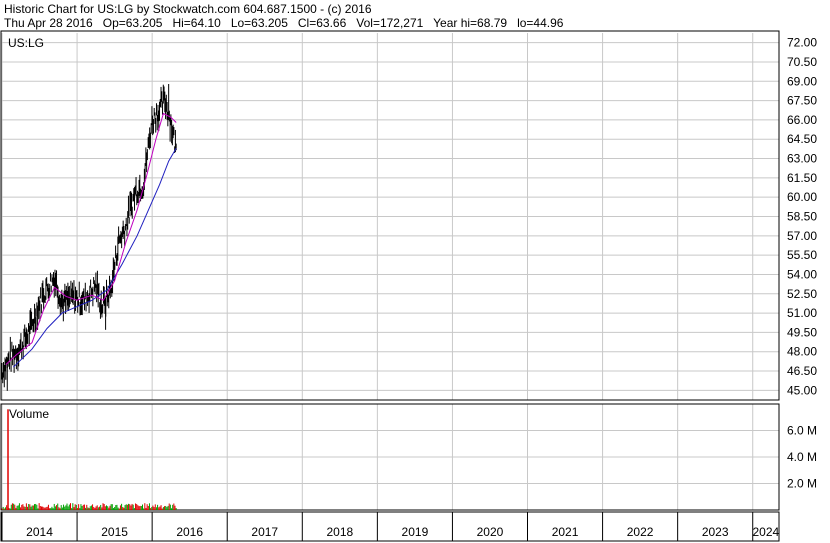  What do you see at coordinates (802, 390) in the screenshot?
I see `price-tick-label: 45.00` at bounding box center [802, 390].